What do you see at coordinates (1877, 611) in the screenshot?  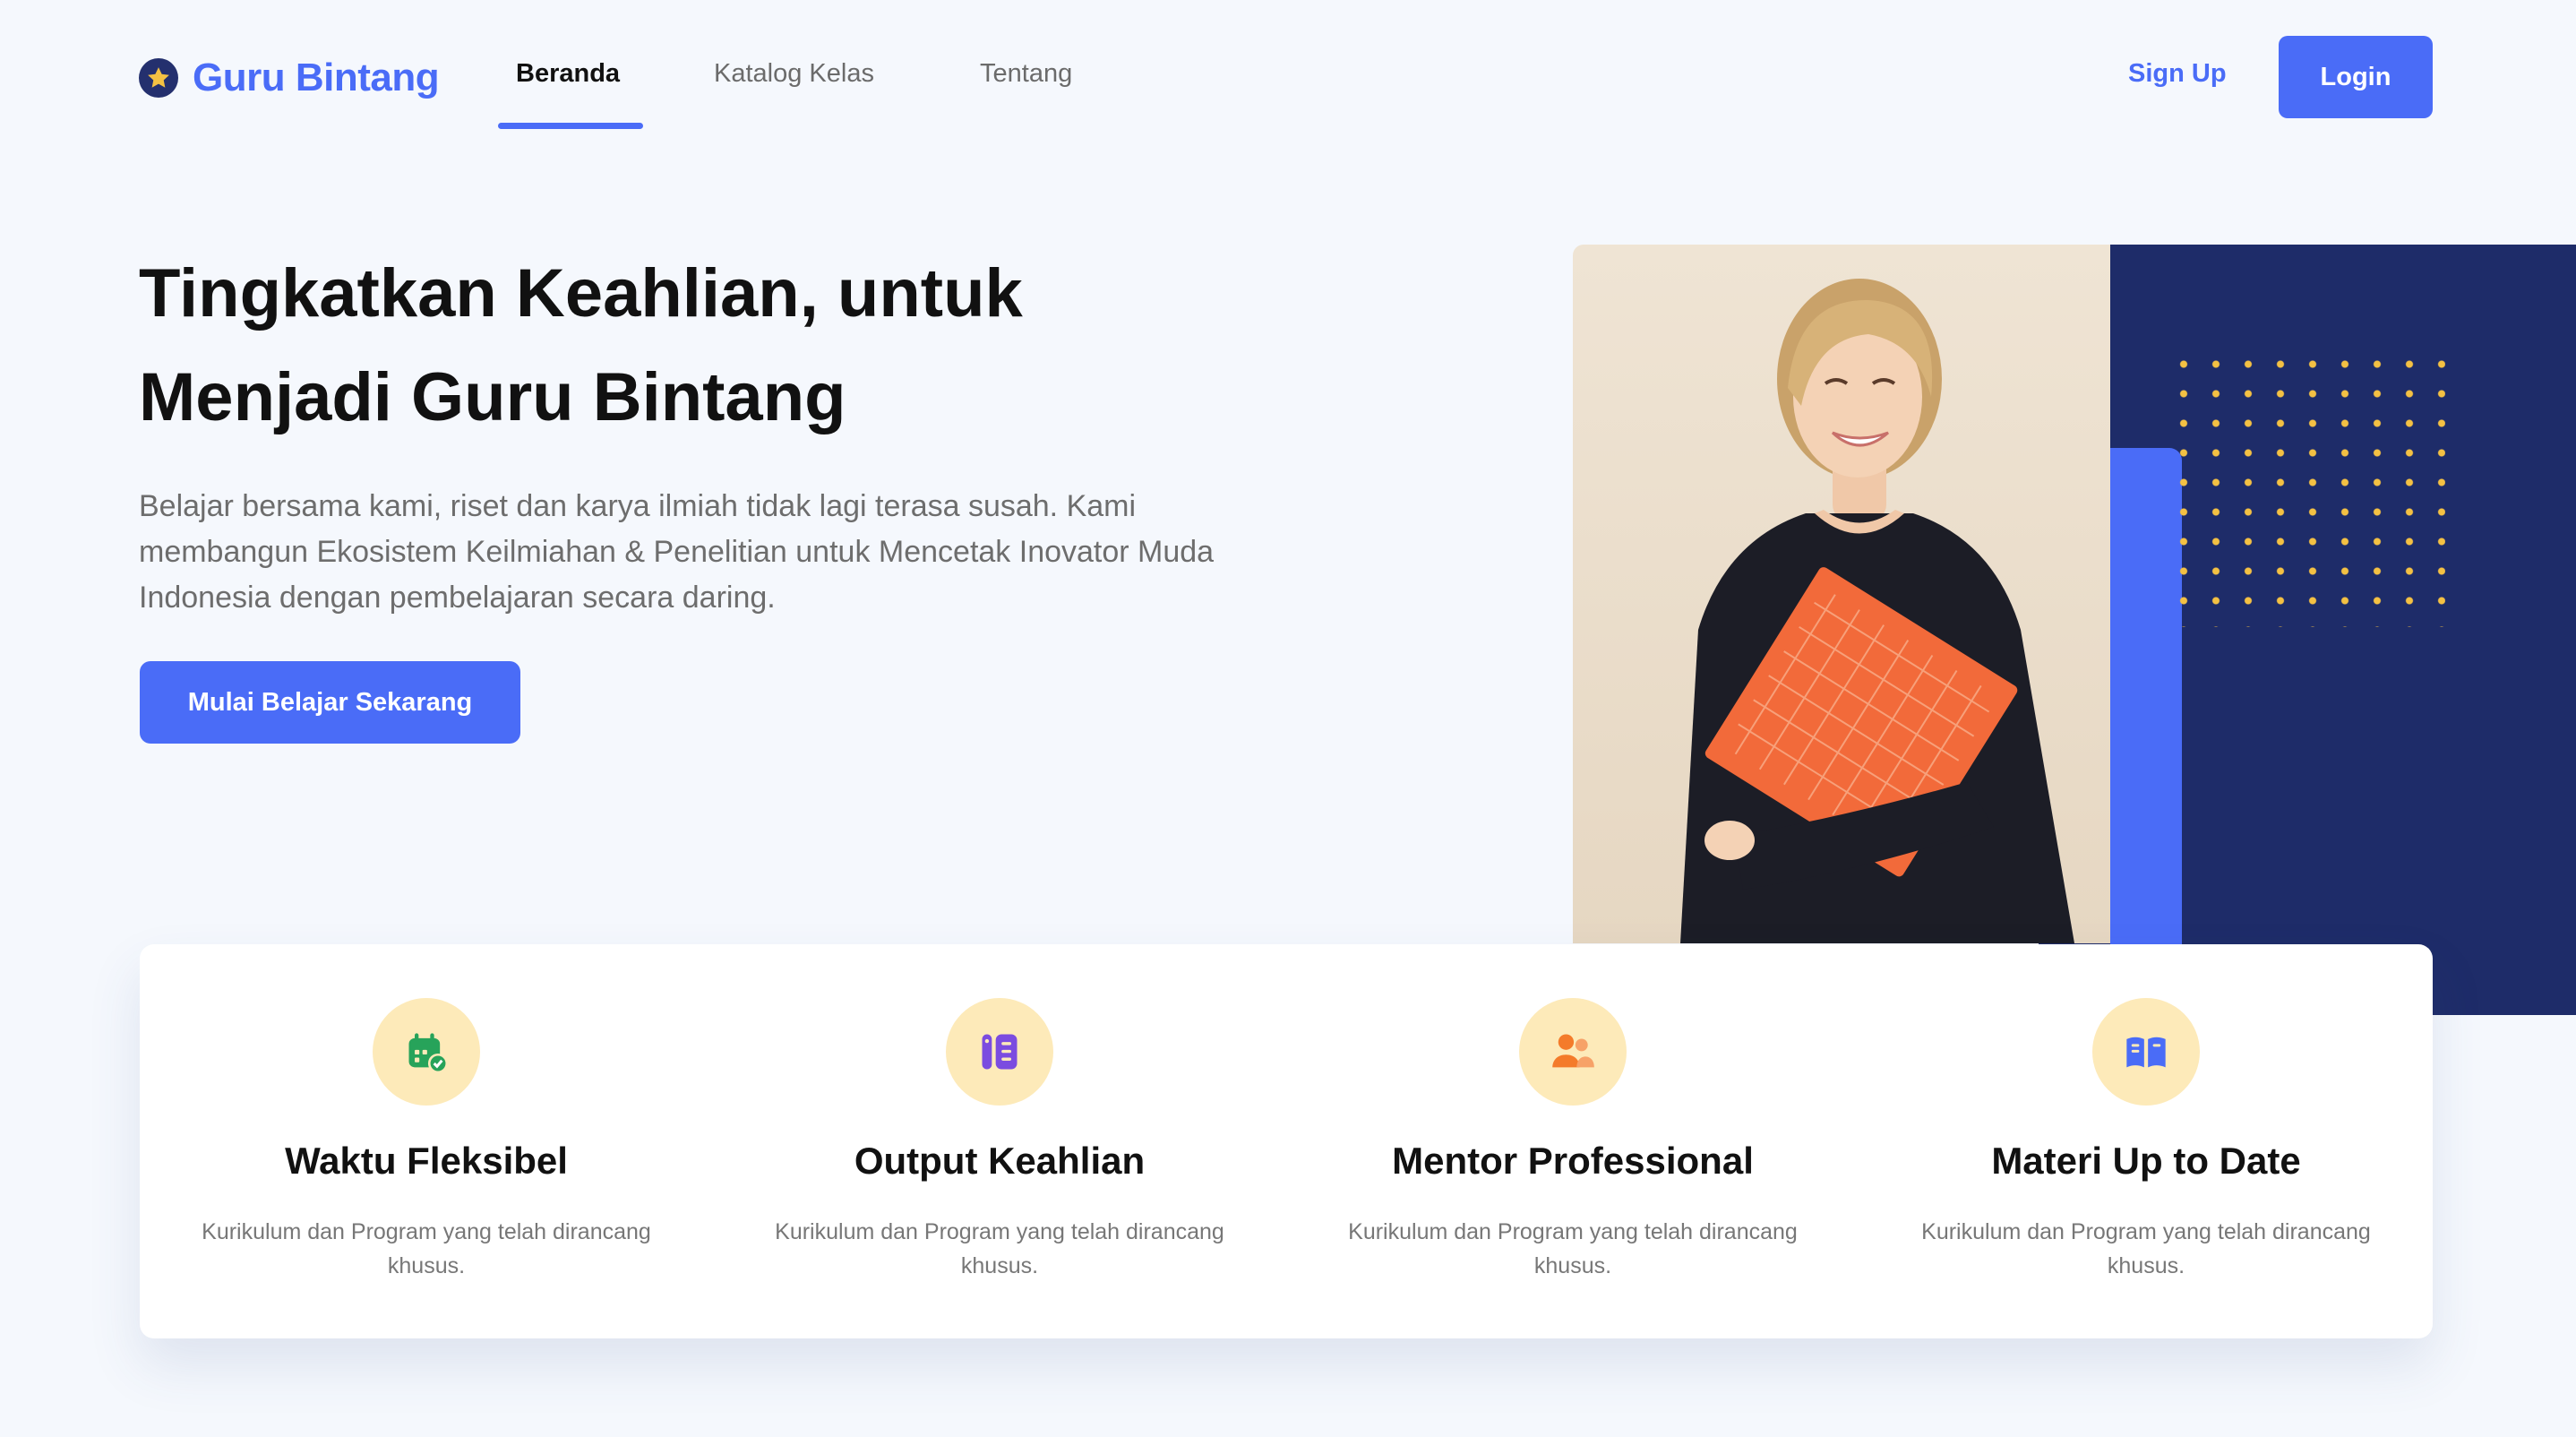 I see `woman-with-folder-illustration` at bounding box center [1877, 611].